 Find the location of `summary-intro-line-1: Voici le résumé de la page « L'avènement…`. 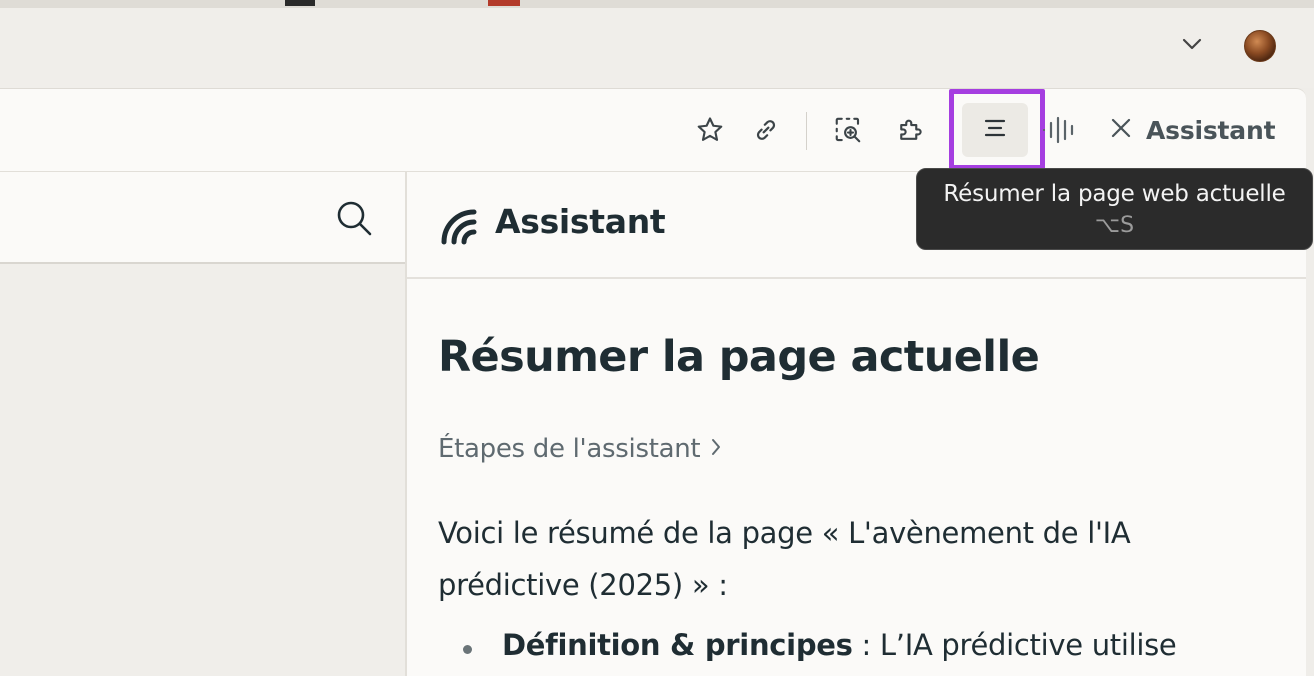

summary-intro-line-1: Voici le résumé de la page « L'avènement… is located at coordinates (784, 533).